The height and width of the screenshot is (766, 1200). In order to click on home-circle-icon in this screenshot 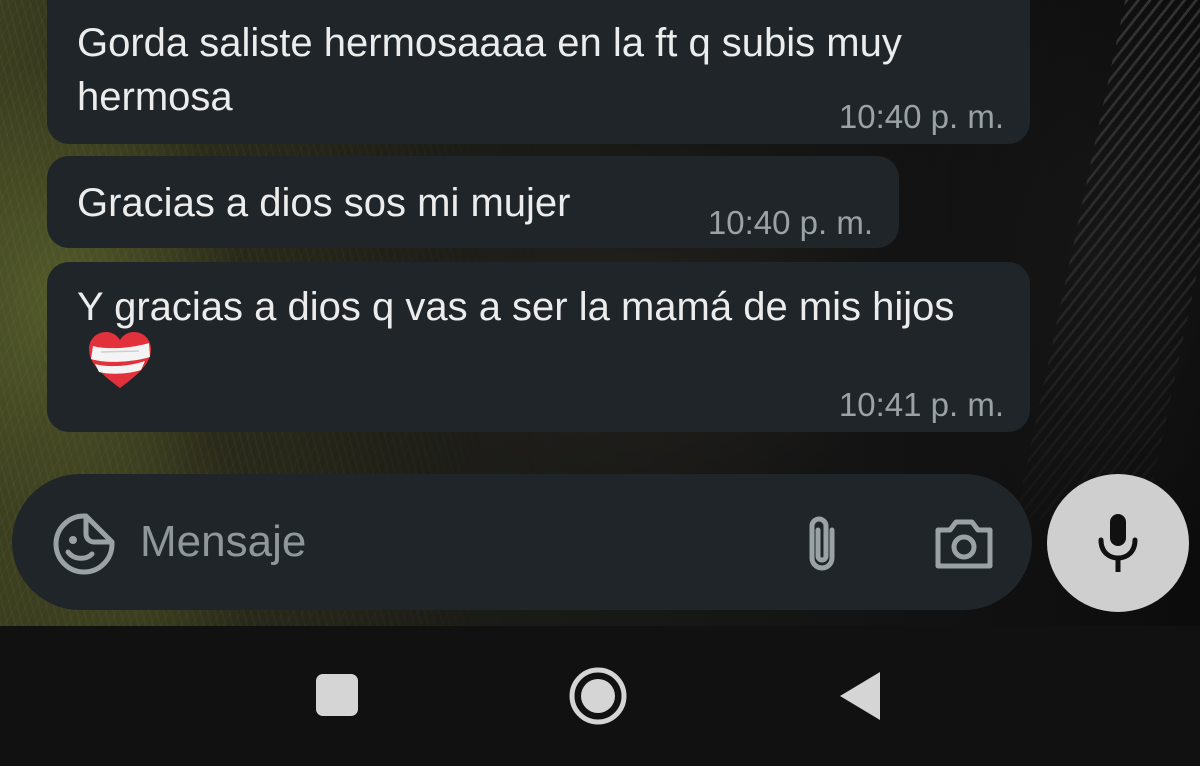, I will do `click(598, 696)`.